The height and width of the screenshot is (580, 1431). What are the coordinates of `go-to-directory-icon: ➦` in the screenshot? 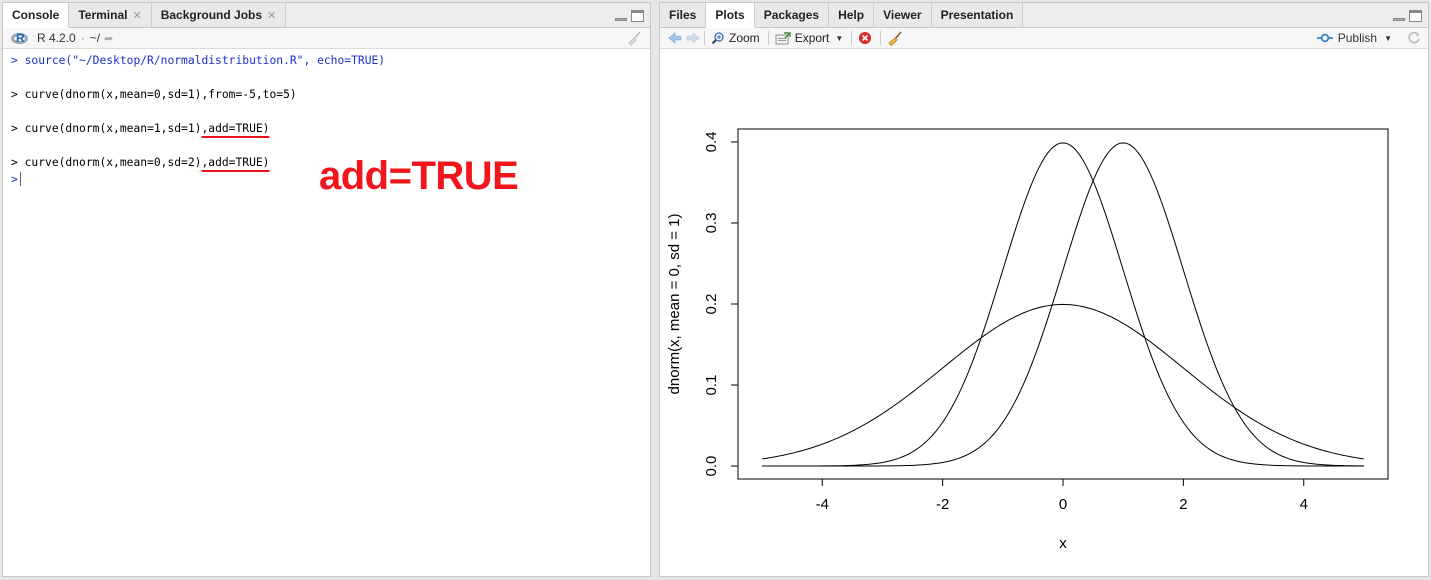 It's located at (108, 38).